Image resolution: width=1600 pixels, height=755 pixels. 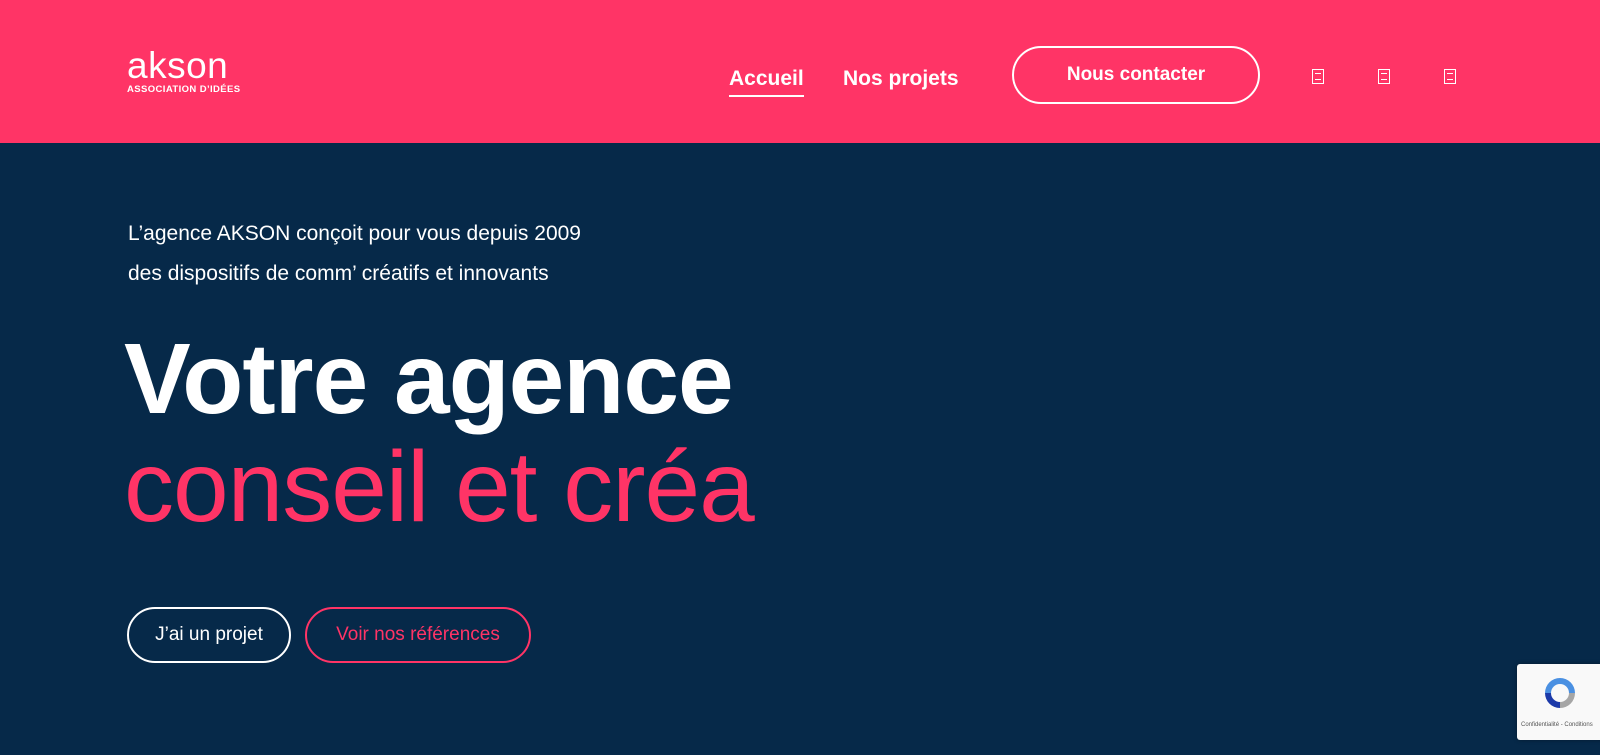 I want to click on recaptcha-badge: Confidentialité - Conditions, so click(x=1558, y=702).